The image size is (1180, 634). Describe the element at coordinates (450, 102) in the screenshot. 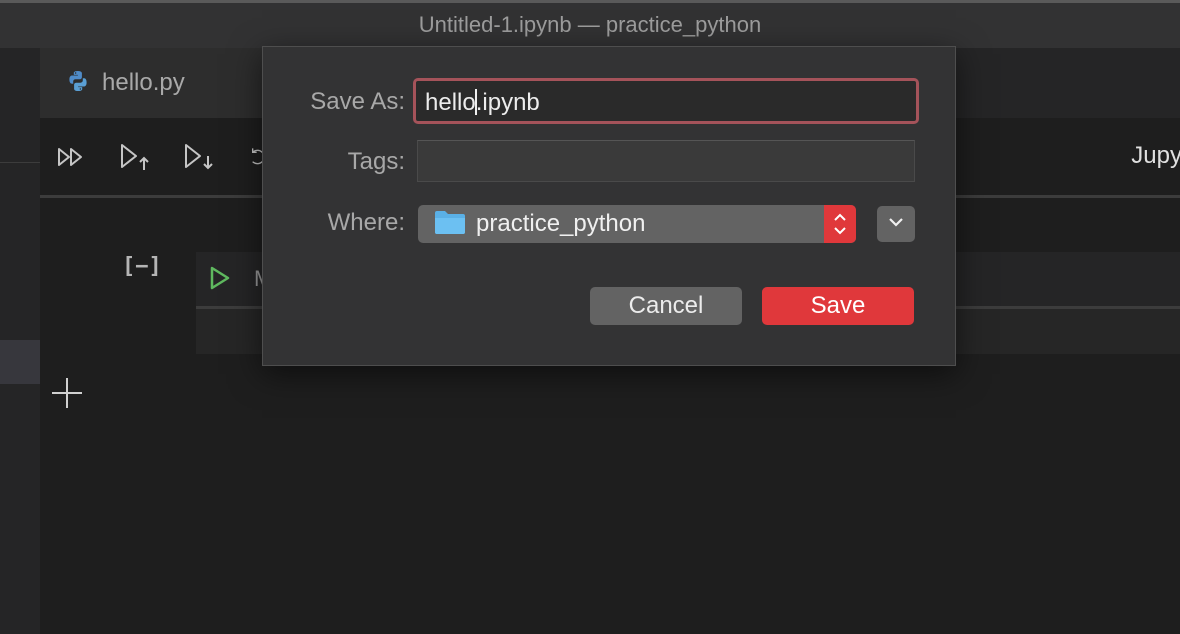

I see `filename-text-before: hello` at that location.